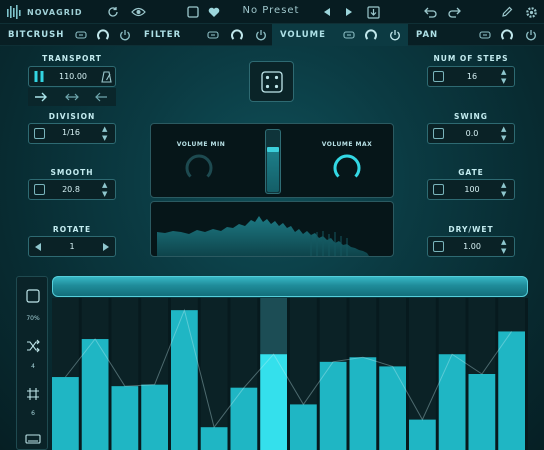 Image resolution: width=544 pixels, height=450 pixels. What do you see at coordinates (193, 12) in the screenshot?
I see `square-icon` at bounding box center [193, 12].